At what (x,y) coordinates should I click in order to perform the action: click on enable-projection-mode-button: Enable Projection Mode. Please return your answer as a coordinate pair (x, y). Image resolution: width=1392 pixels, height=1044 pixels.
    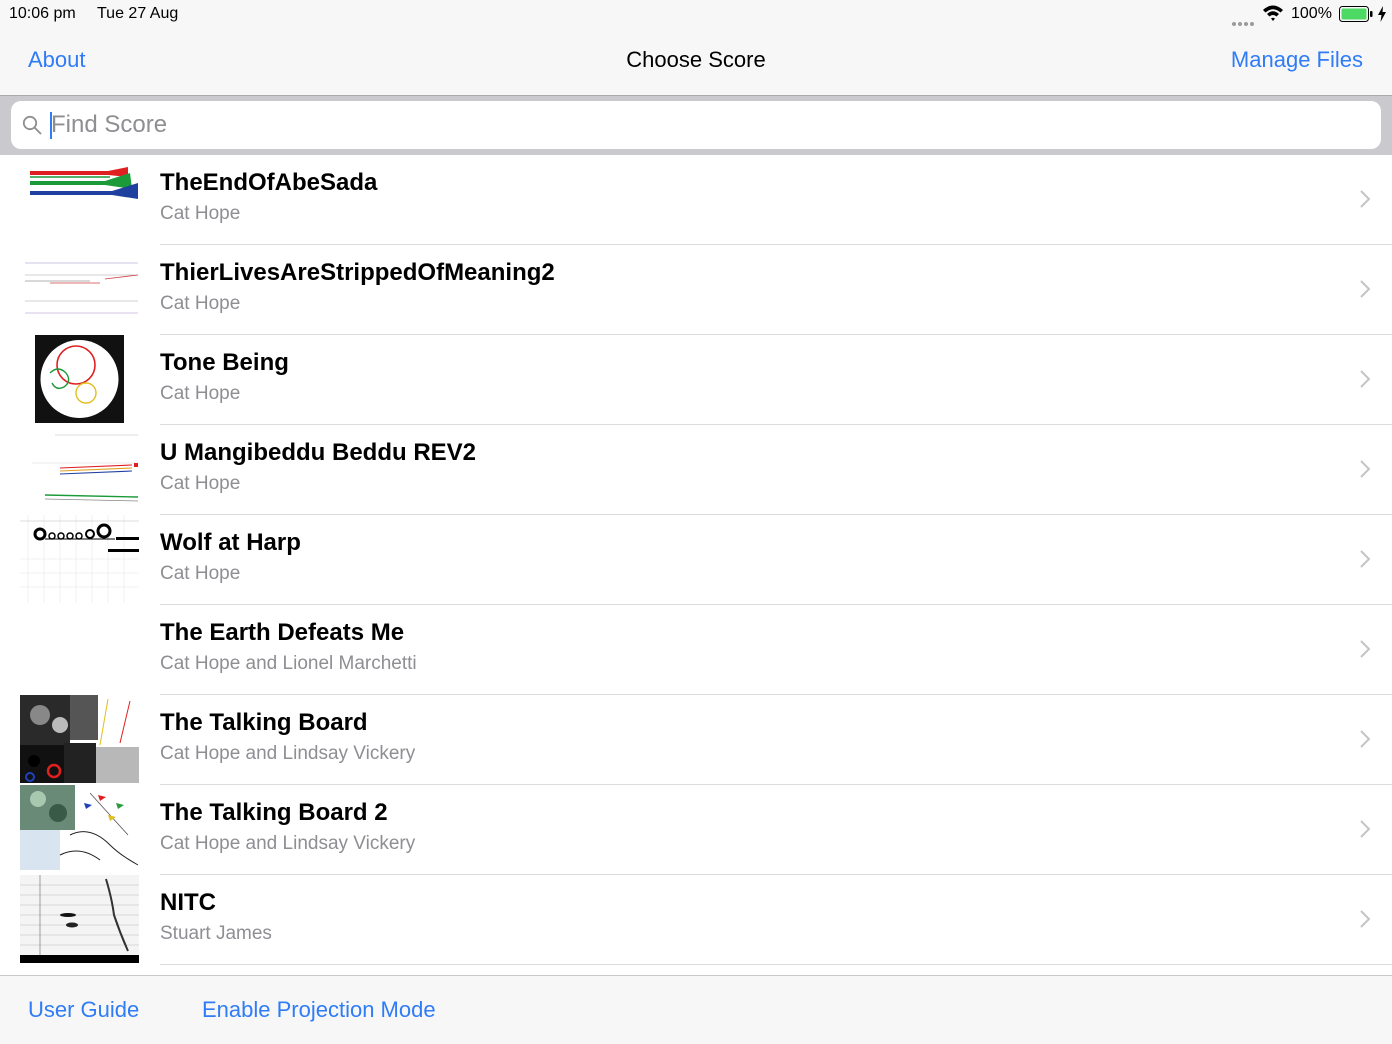
    Looking at the image, I should click on (319, 1010).